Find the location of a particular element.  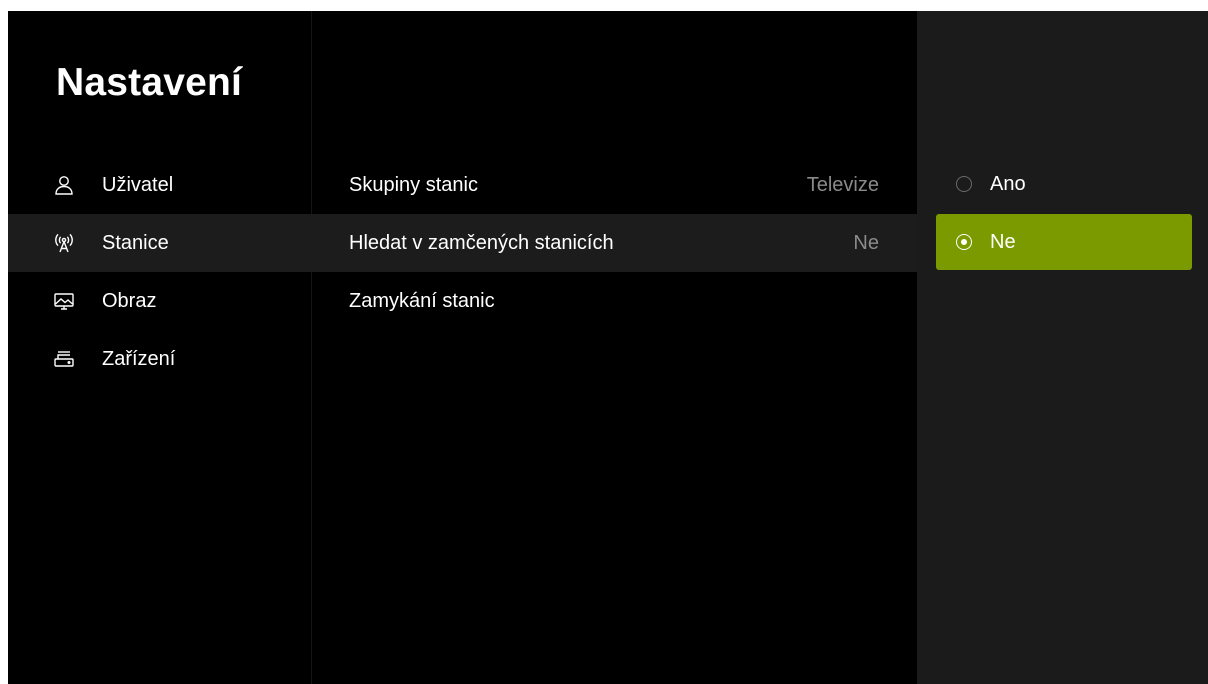

setting-value: Ne is located at coordinates (866, 242).